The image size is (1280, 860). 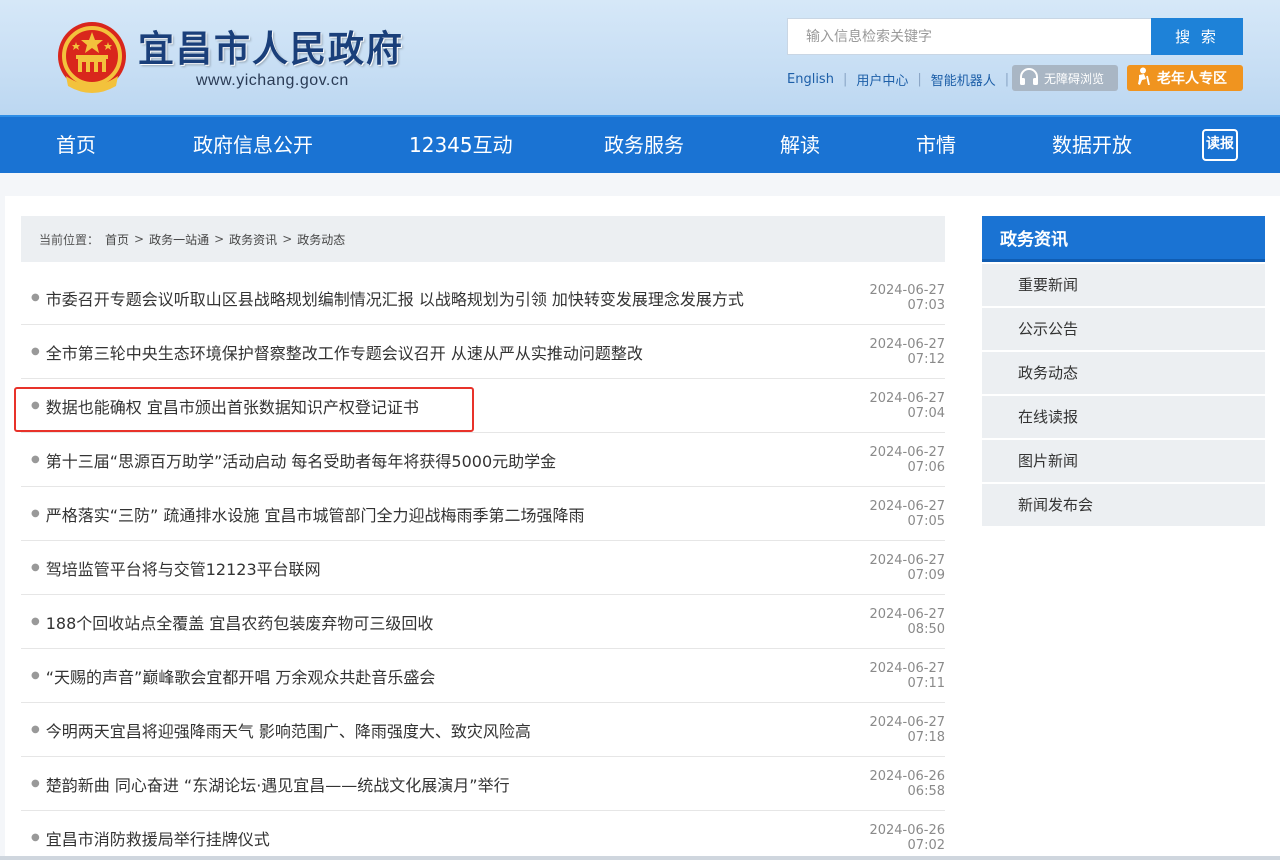 What do you see at coordinates (1220, 145) in the screenshot?
I see `newspaper-icon: 读报` at bounding box center [1220, 145].